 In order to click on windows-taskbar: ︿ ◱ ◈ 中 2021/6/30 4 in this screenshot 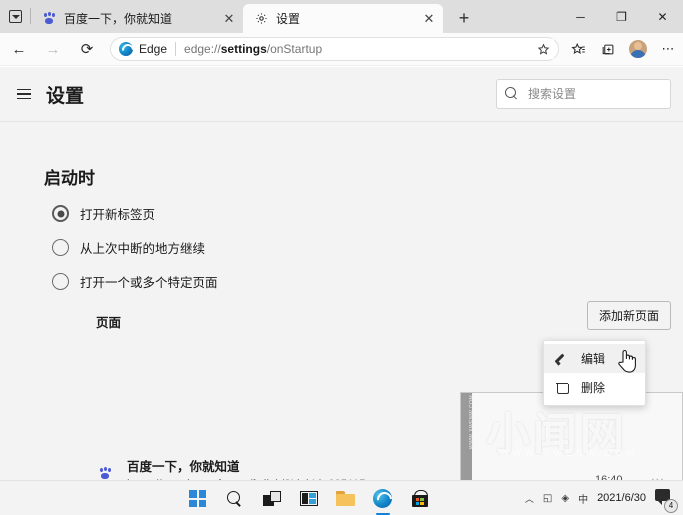, I will do `click(341, 497)`.